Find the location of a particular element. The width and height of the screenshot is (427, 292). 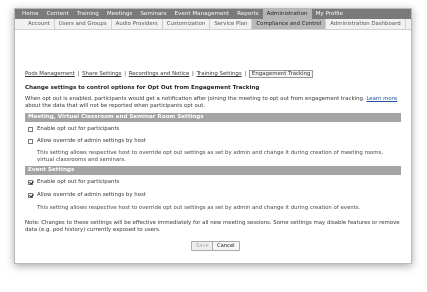

sub-tab-service-plan: Service Plan is located at coordinates (231, 24).